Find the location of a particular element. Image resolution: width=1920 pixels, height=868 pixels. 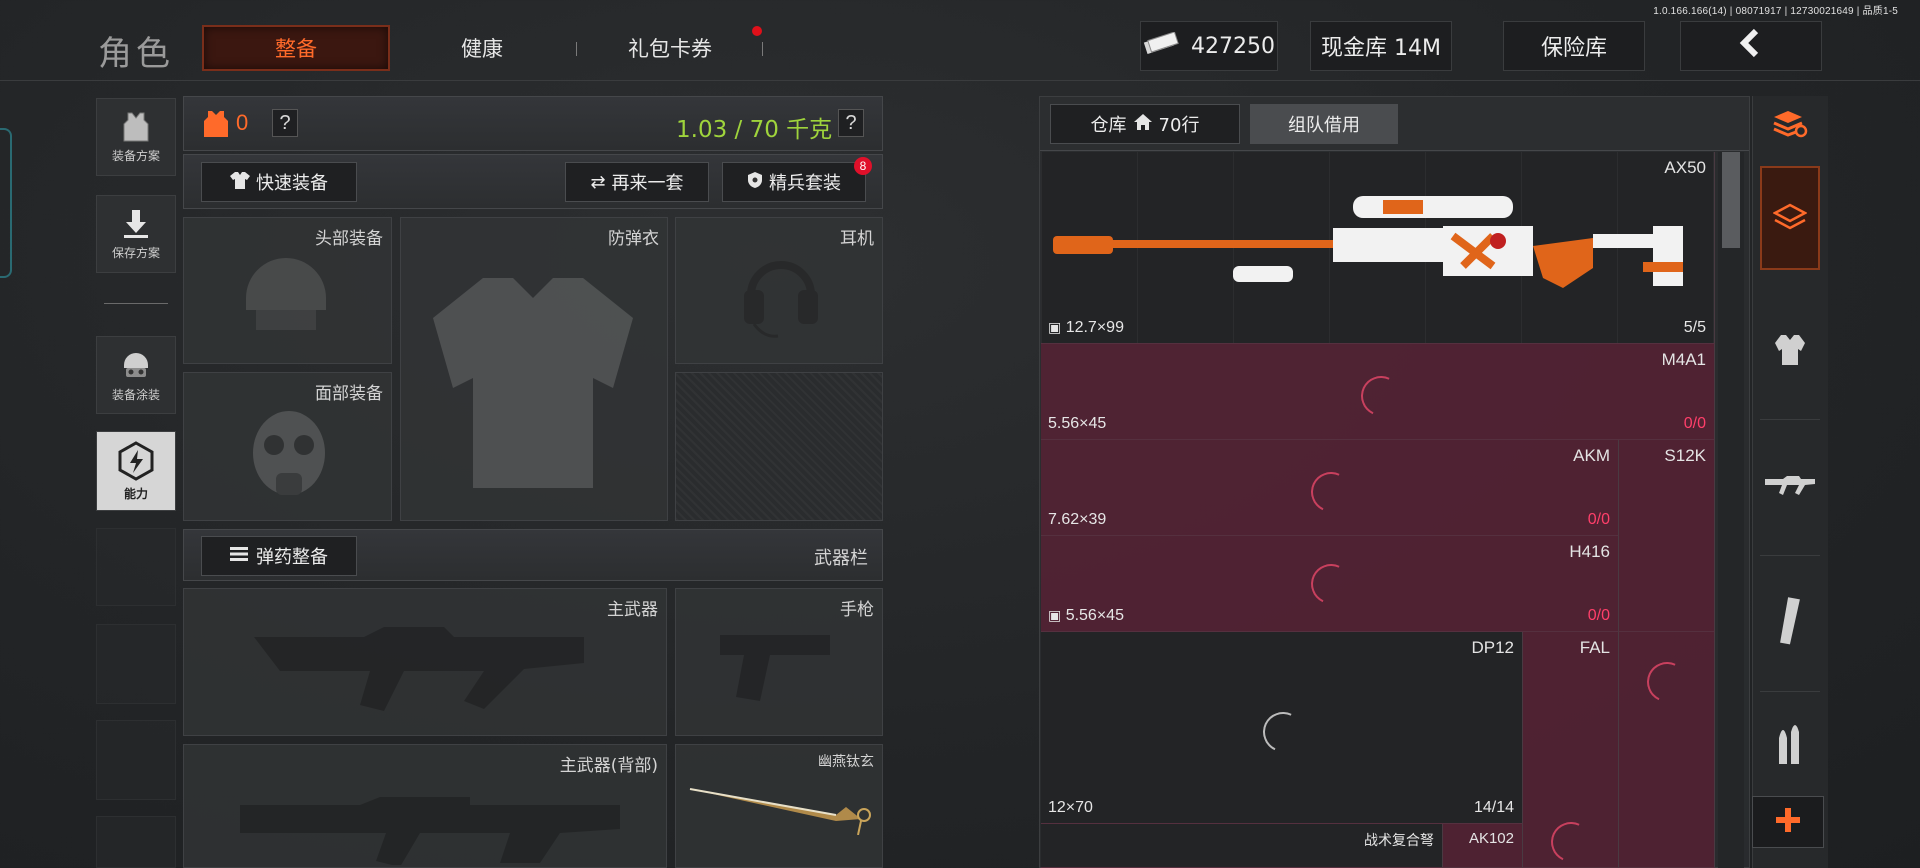

item-name: AX50 is located at coordinates (1685, 167).